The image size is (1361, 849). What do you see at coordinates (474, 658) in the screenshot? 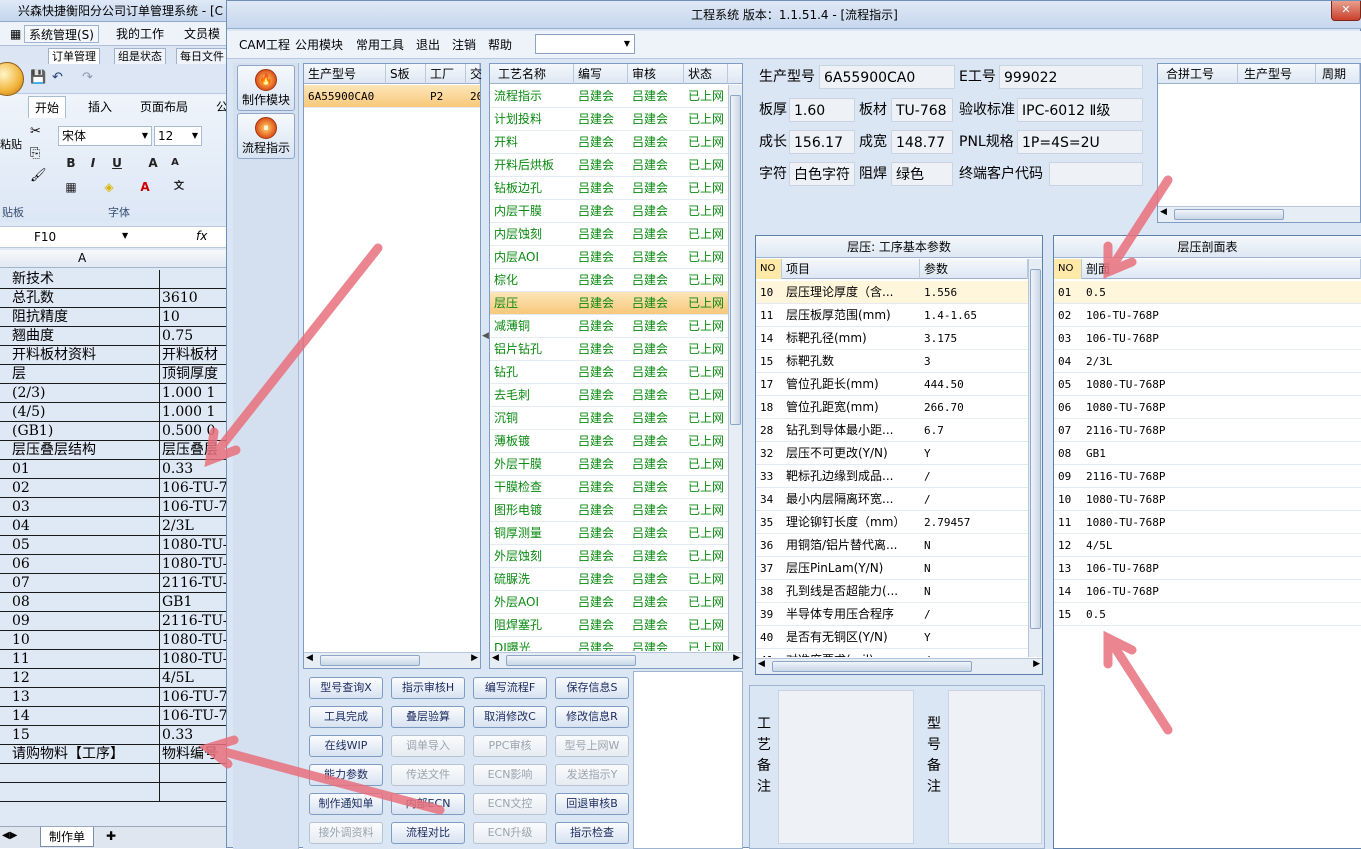
I see `scroll-right-icon: ▶` at bounding box center [474, 658].